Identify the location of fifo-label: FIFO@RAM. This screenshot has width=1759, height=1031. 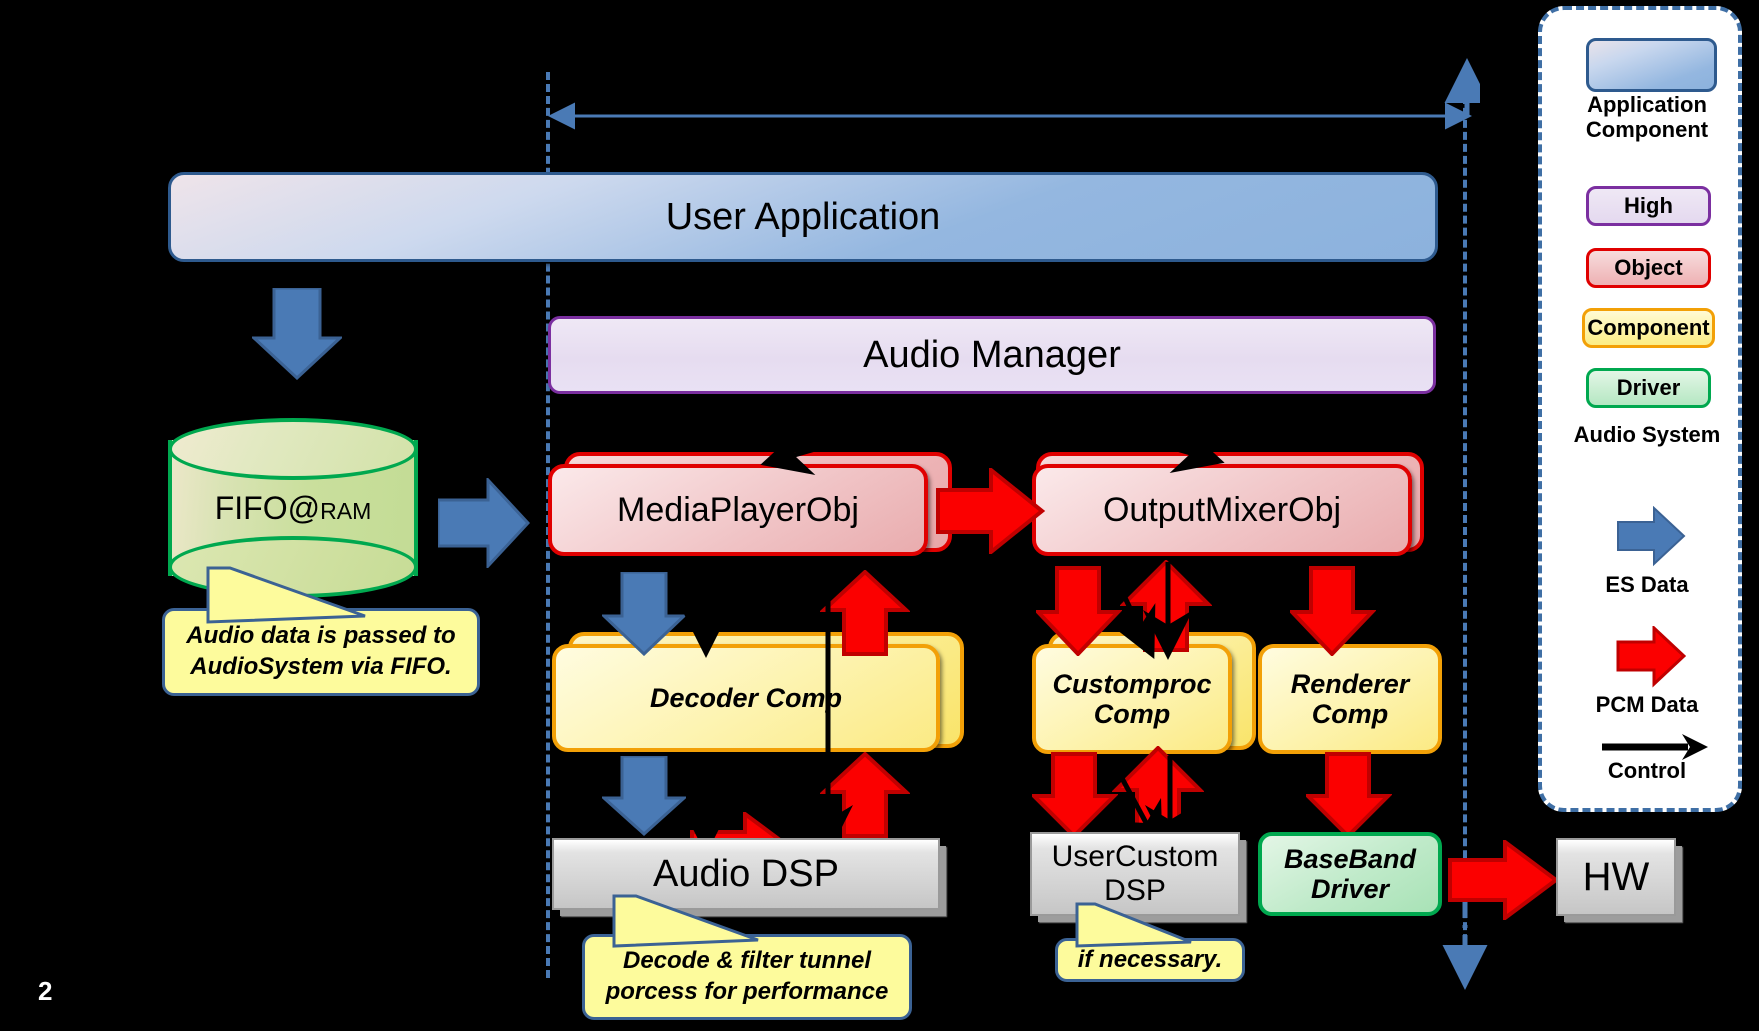
(293, 508).